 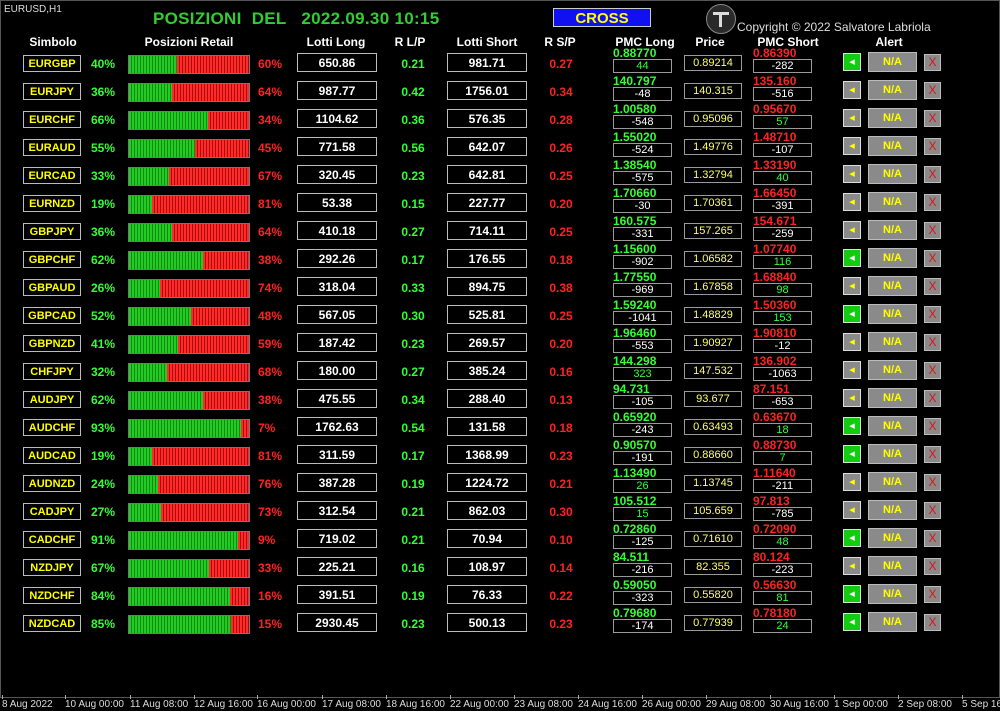 I want to click on lots-long-value: 180.00, so click(x=337, y=370).